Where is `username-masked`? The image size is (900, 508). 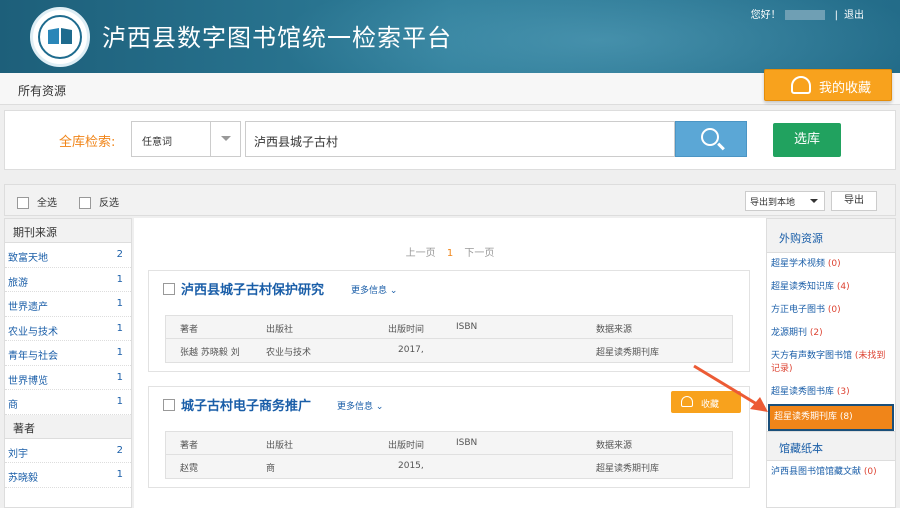
username-masked is located at coordinates (804, 15).